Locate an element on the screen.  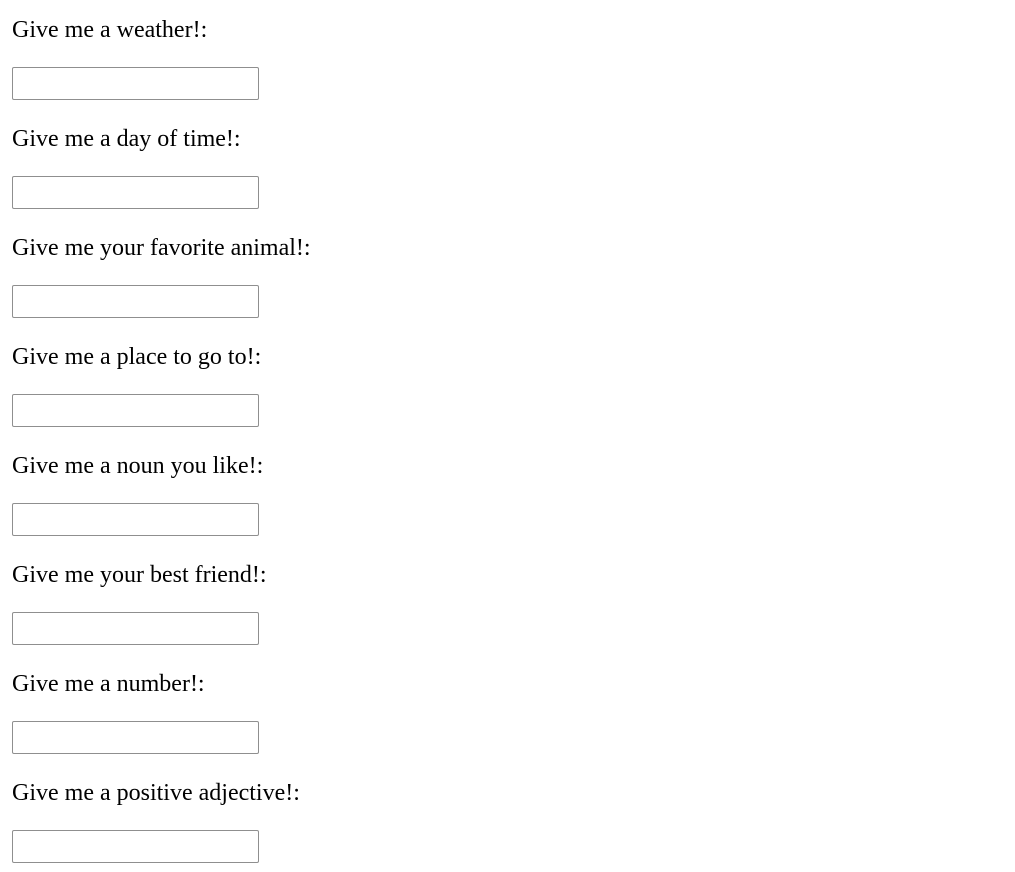
positive-adjective-label: Give me a positive adjective!: is located at coordinates (156, 793).